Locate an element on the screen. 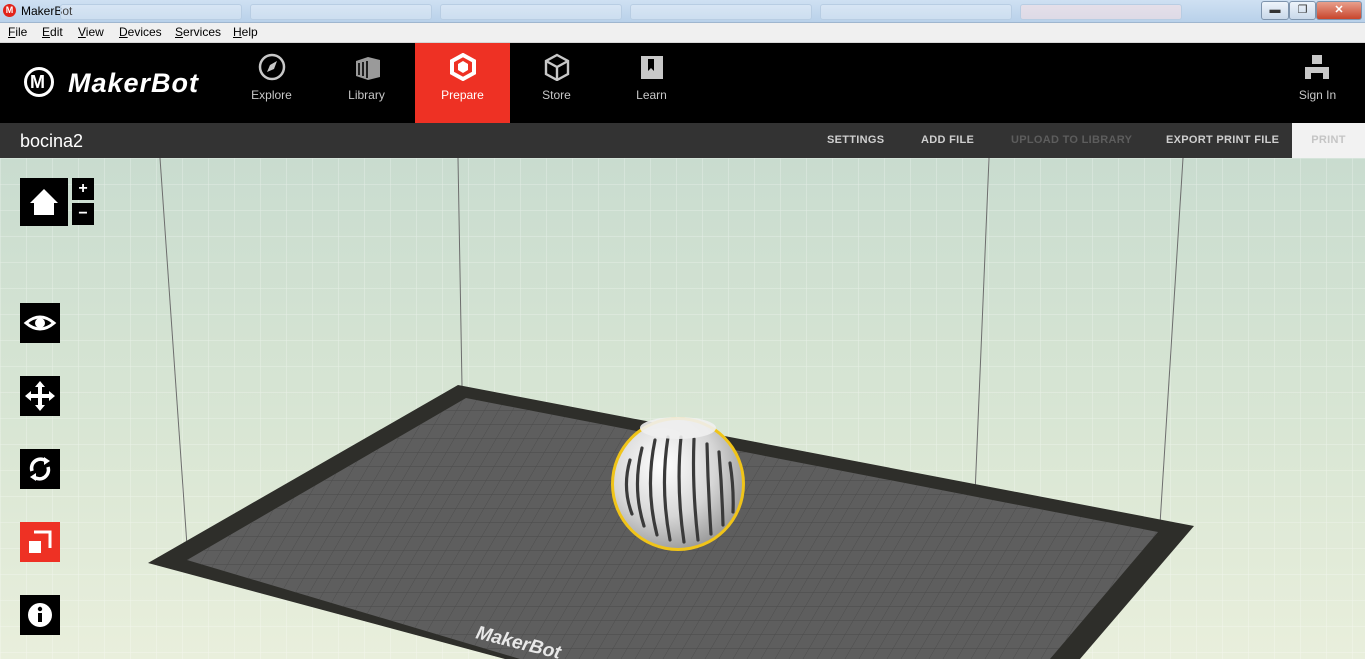 The height and width of the screenshot is (659, 1365). makerbot-logo-text: MakerBot is located at coordinates (134, 83).